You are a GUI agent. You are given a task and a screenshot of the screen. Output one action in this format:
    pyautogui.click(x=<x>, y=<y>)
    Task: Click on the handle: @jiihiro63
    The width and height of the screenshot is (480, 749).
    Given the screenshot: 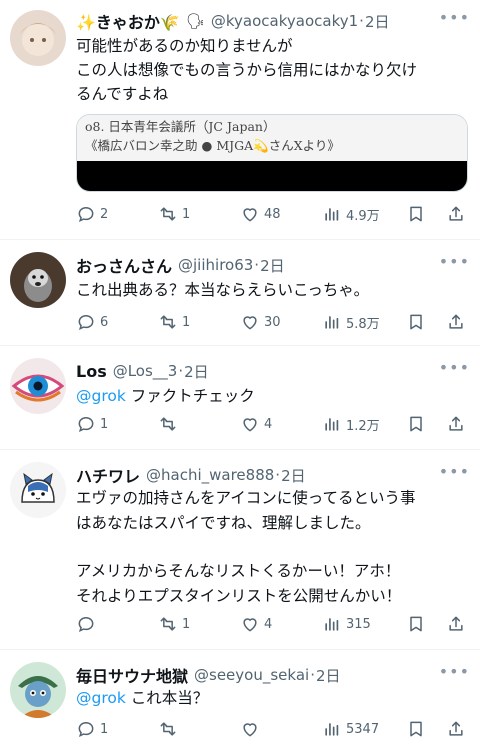 What is the action you would take?
    pyautogui.click(x=215, y=265)
    